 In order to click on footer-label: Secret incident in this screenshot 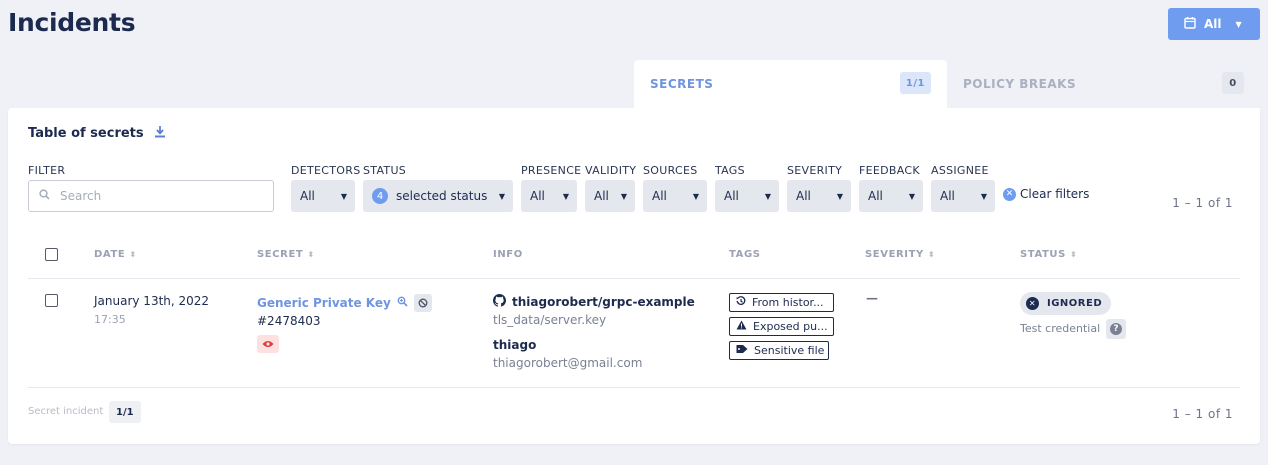, I will do `click(66, 411)`.